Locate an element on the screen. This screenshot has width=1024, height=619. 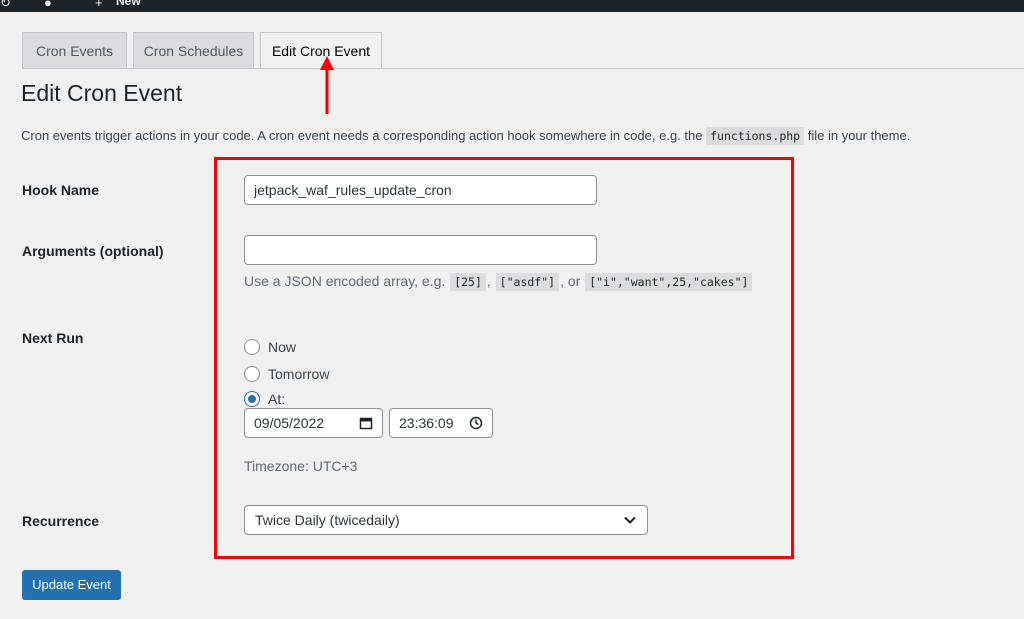
admin-bar: ↻ ● + New is located at coordinates (512, 6).